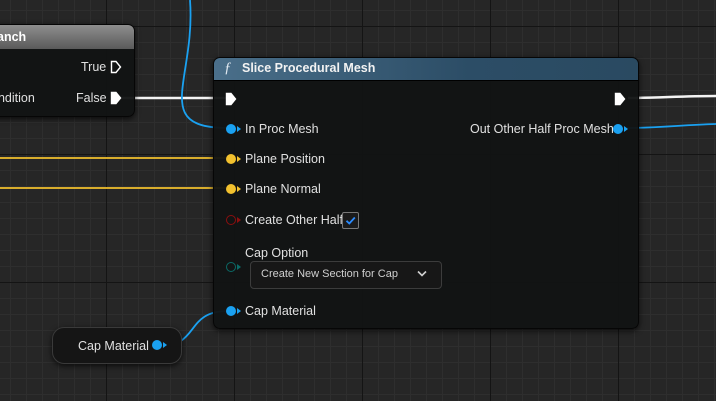  I want to click on cap-option-dropdown: Create New Section for Cap, so click(346, 275).